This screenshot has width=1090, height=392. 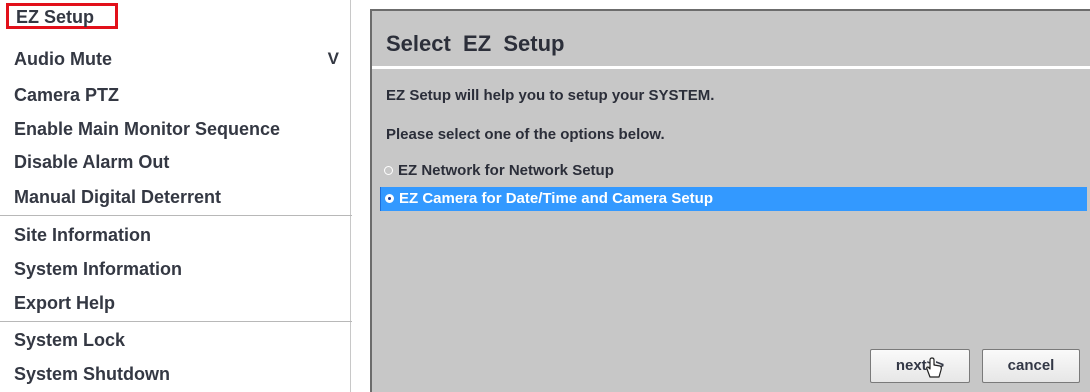 I want to click on menu-item-label: Site Information, so click(x=83, y=235).